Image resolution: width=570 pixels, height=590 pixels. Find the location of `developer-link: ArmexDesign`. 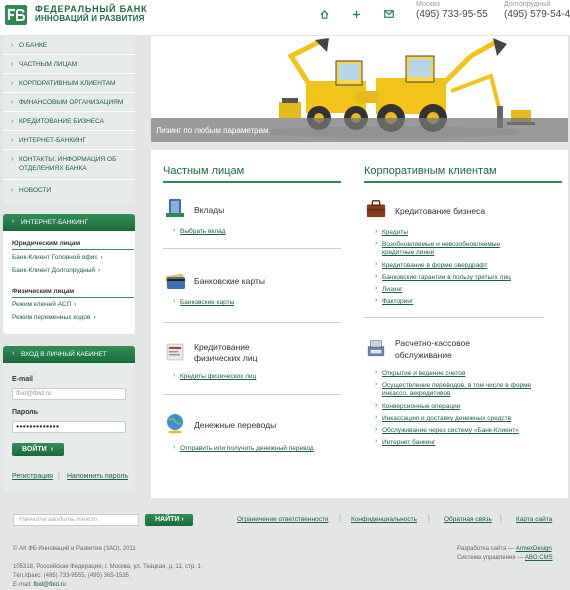

developer-link: ArmexDesign is located at coordinates (534, 549).